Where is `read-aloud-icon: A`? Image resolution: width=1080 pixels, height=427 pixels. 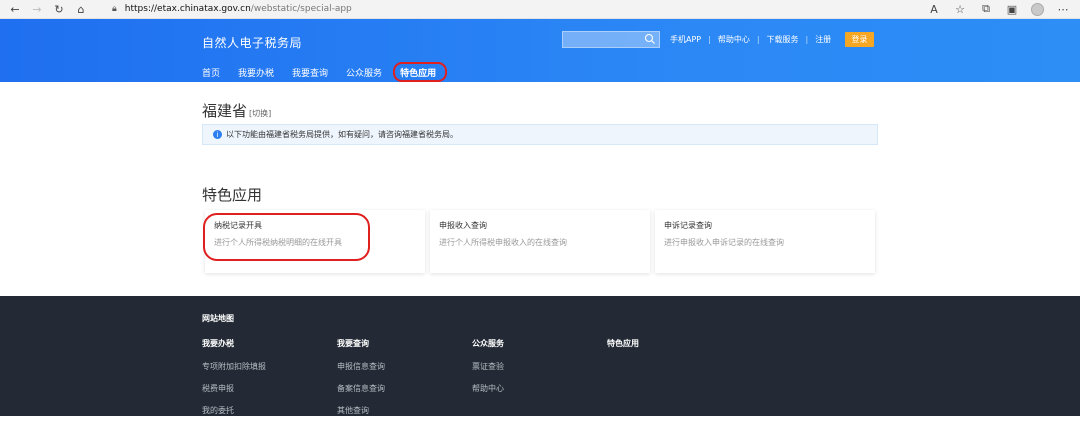 read-aloud-icon: A is located at coordinates (934, 9).